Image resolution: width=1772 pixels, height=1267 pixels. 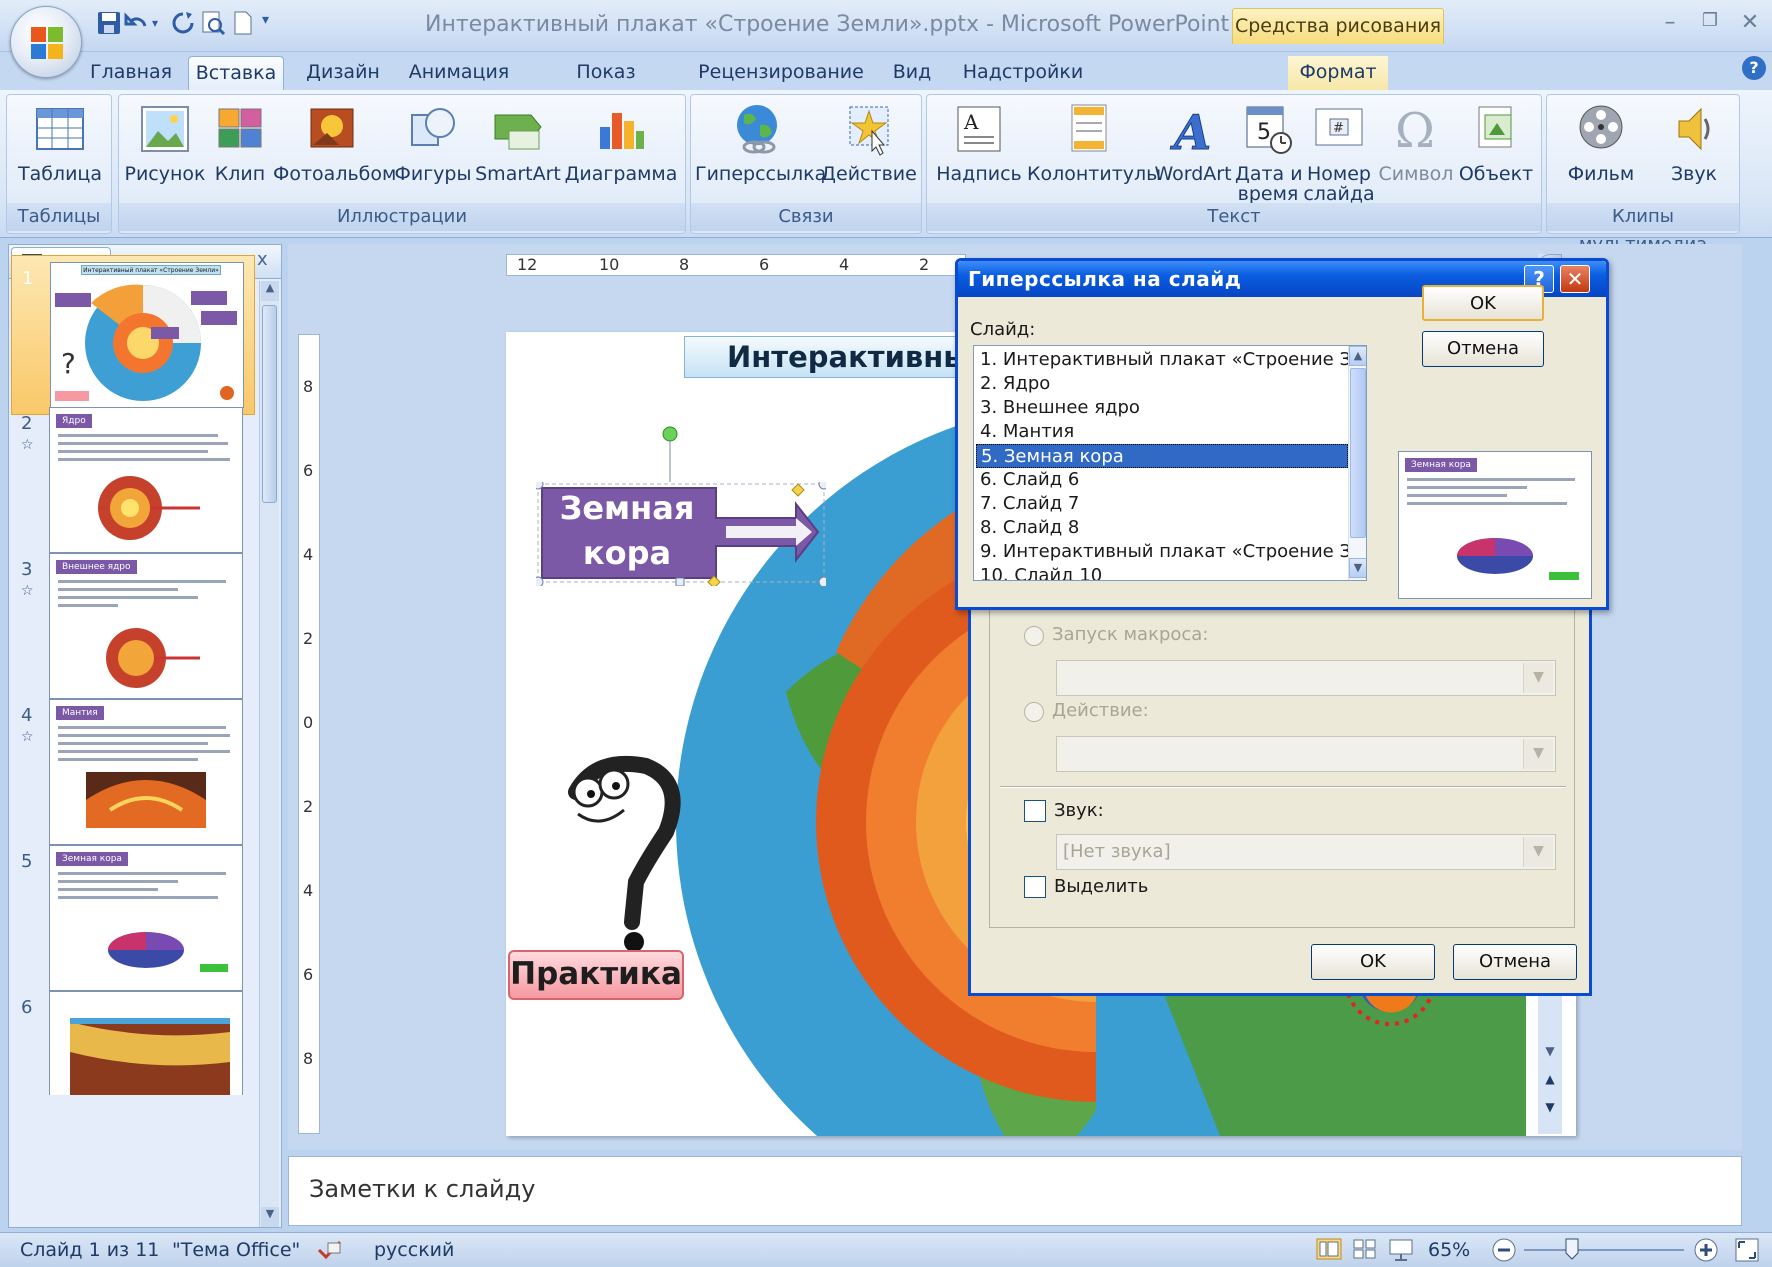 What do you see at coordinates (1162, 408) in the screenshot?
I see `slide-list-item: 3. Внешнее ядро` at bounding box center [1162, 408].